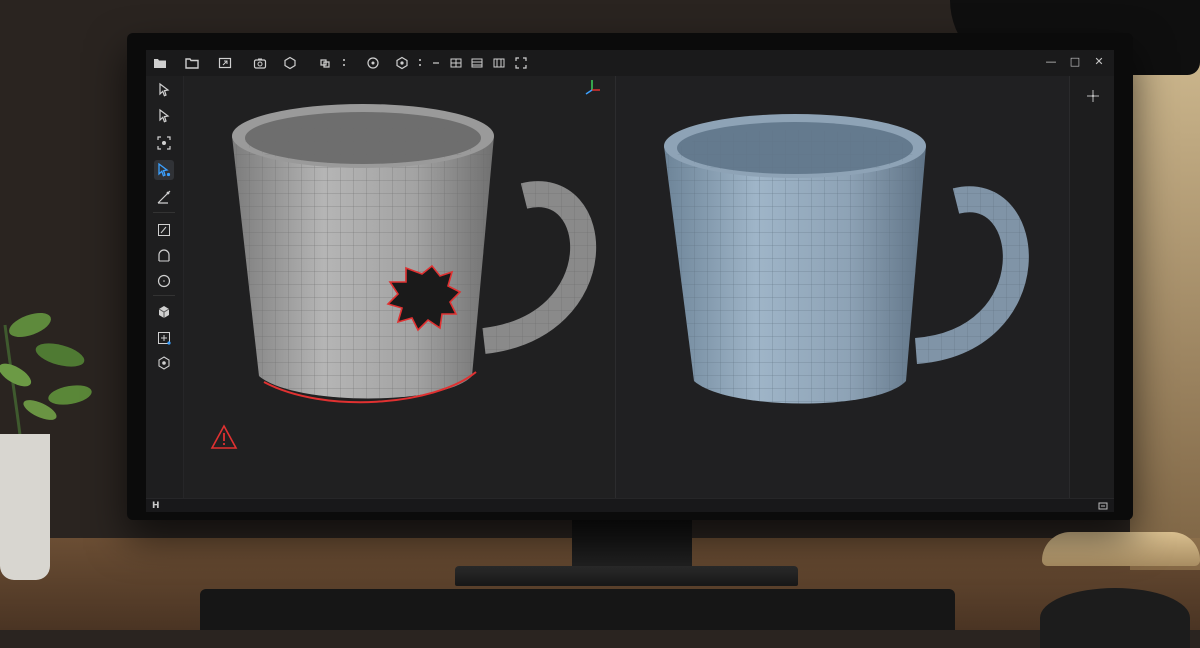 The image size is (1200, 648). Describe the element at coordinates (477, 63) in the screenshot. I see `grid-b-icon` at that location.